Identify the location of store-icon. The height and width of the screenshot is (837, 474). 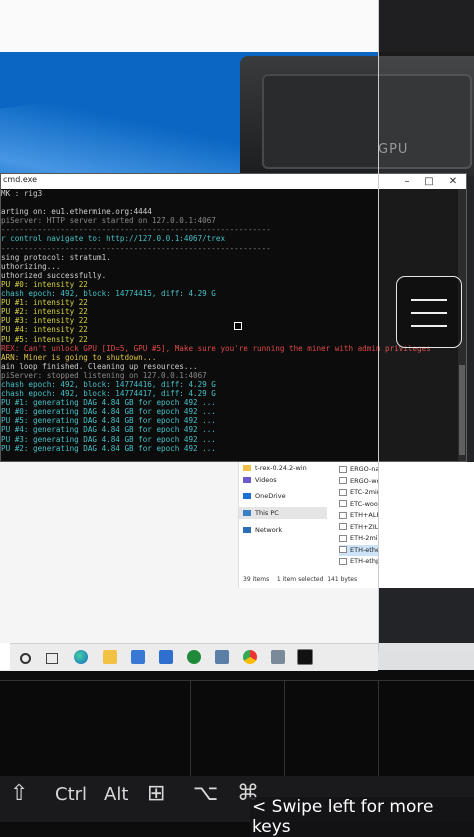
(138, 657).